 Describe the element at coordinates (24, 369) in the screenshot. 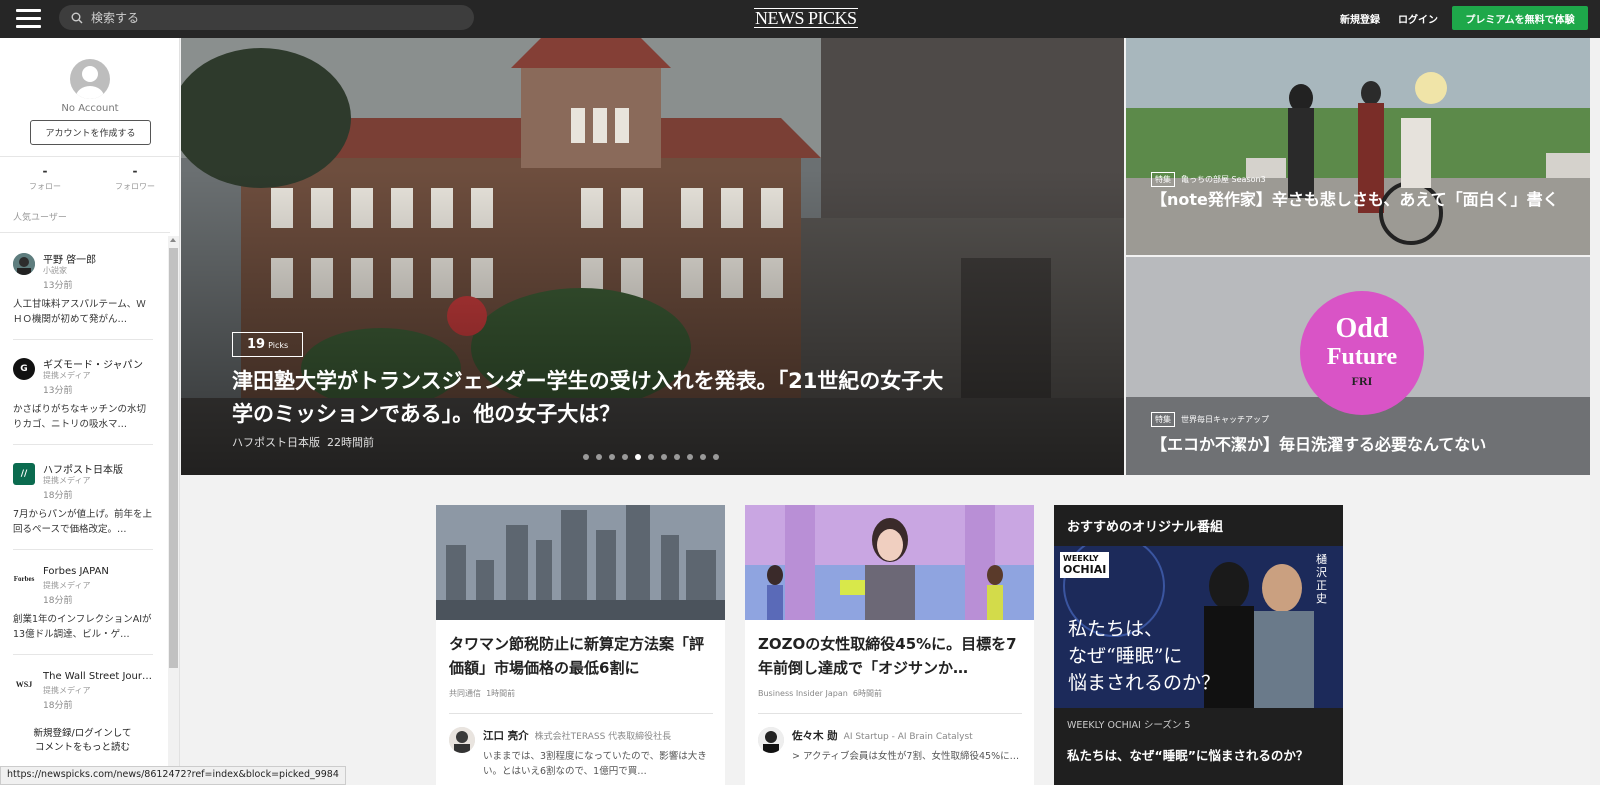

I see `gizmodo-logo-icon: G` at that location.